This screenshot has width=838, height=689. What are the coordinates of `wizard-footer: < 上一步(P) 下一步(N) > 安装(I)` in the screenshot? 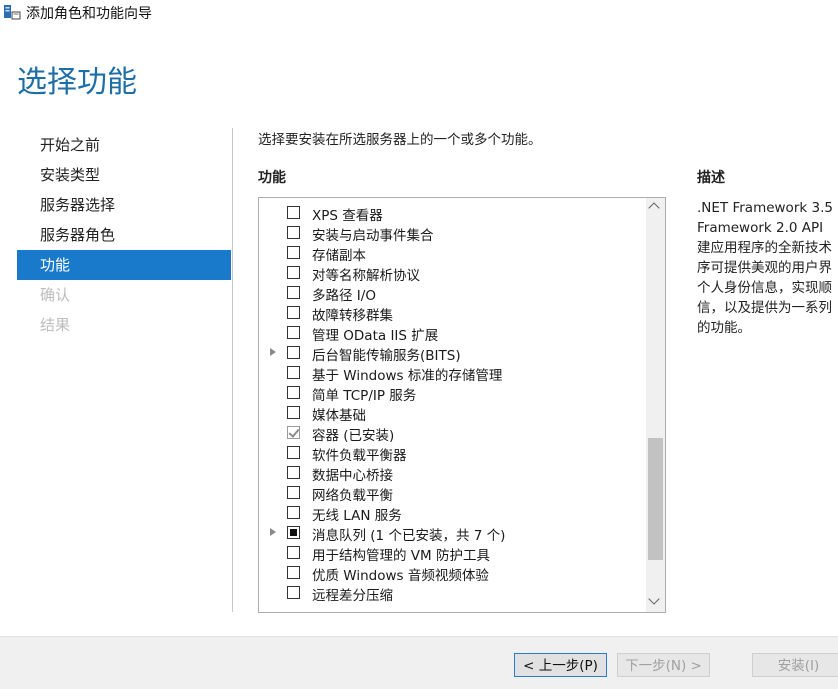 It's located at (419, 662).